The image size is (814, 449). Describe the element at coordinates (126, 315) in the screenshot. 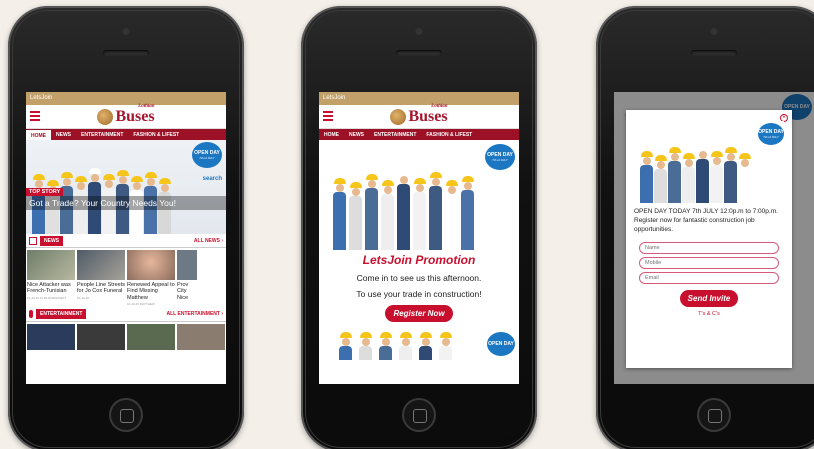

I see `entertainment-section-header: ENTERTAINMENT ALL ENTERTAINMENT ›` at that location.